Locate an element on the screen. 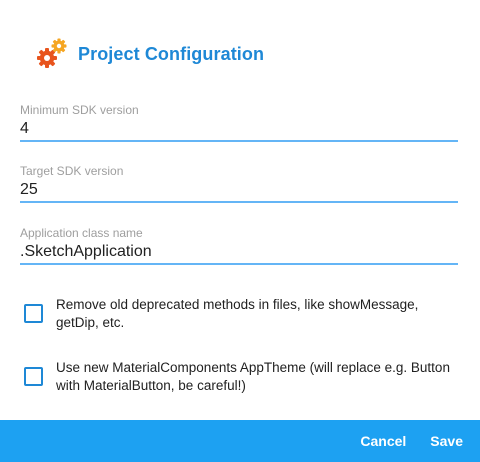 This screenshot has height=462, width=480. dialog-header: Project Configuration is located at coordinates (150, 54).